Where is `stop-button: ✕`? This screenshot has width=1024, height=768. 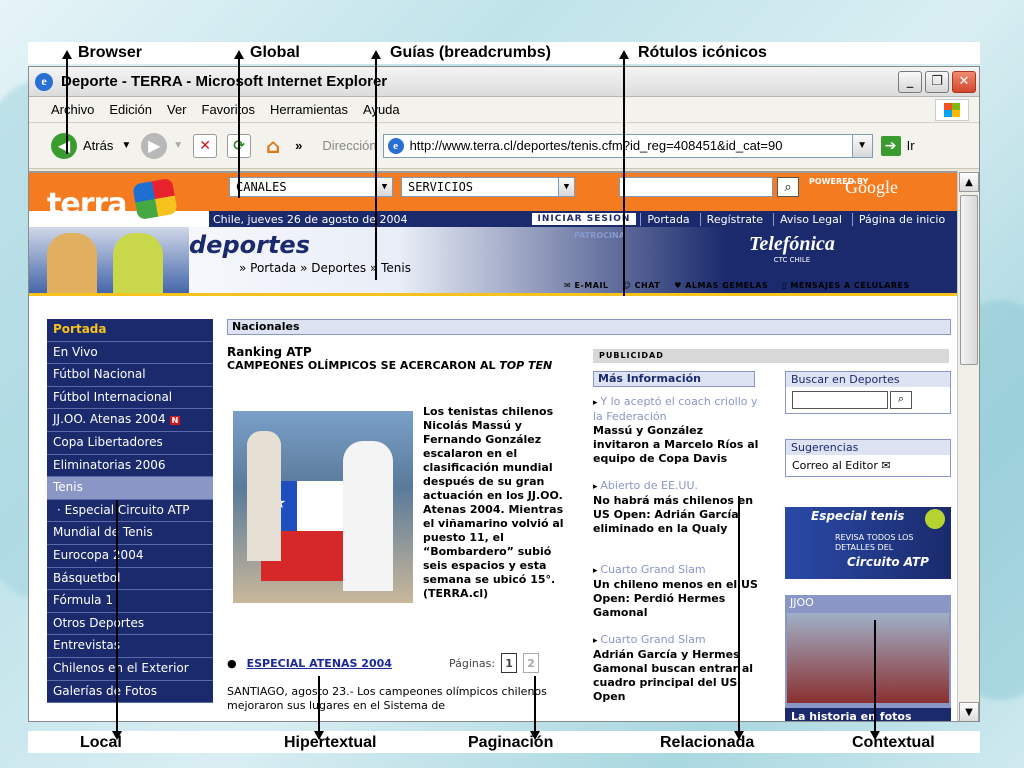 stop-button: ✕ is located at coordinates (205, 145).